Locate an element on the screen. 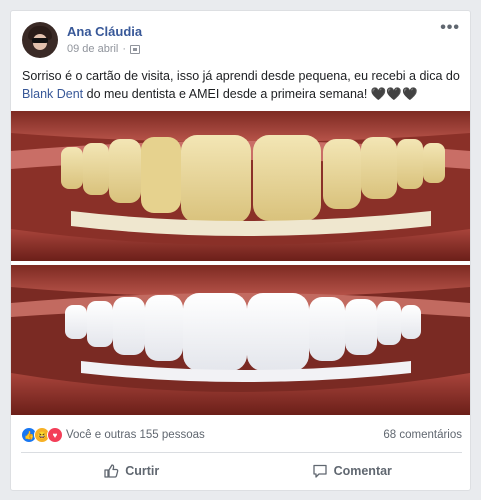 Image resolution: width=481 pixels, height=500 pixels. author-name: Ana Cláudia is located at coordinates (104, 31).